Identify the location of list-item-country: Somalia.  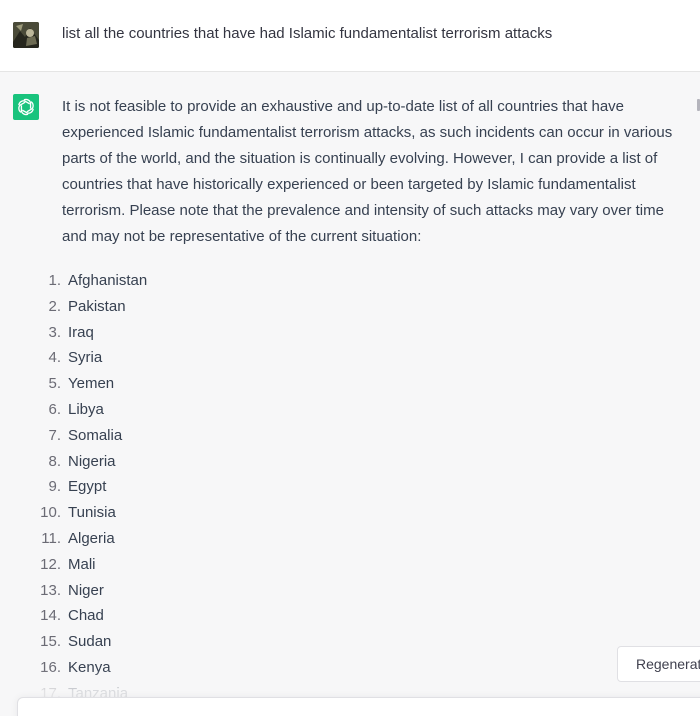
(95, 435).